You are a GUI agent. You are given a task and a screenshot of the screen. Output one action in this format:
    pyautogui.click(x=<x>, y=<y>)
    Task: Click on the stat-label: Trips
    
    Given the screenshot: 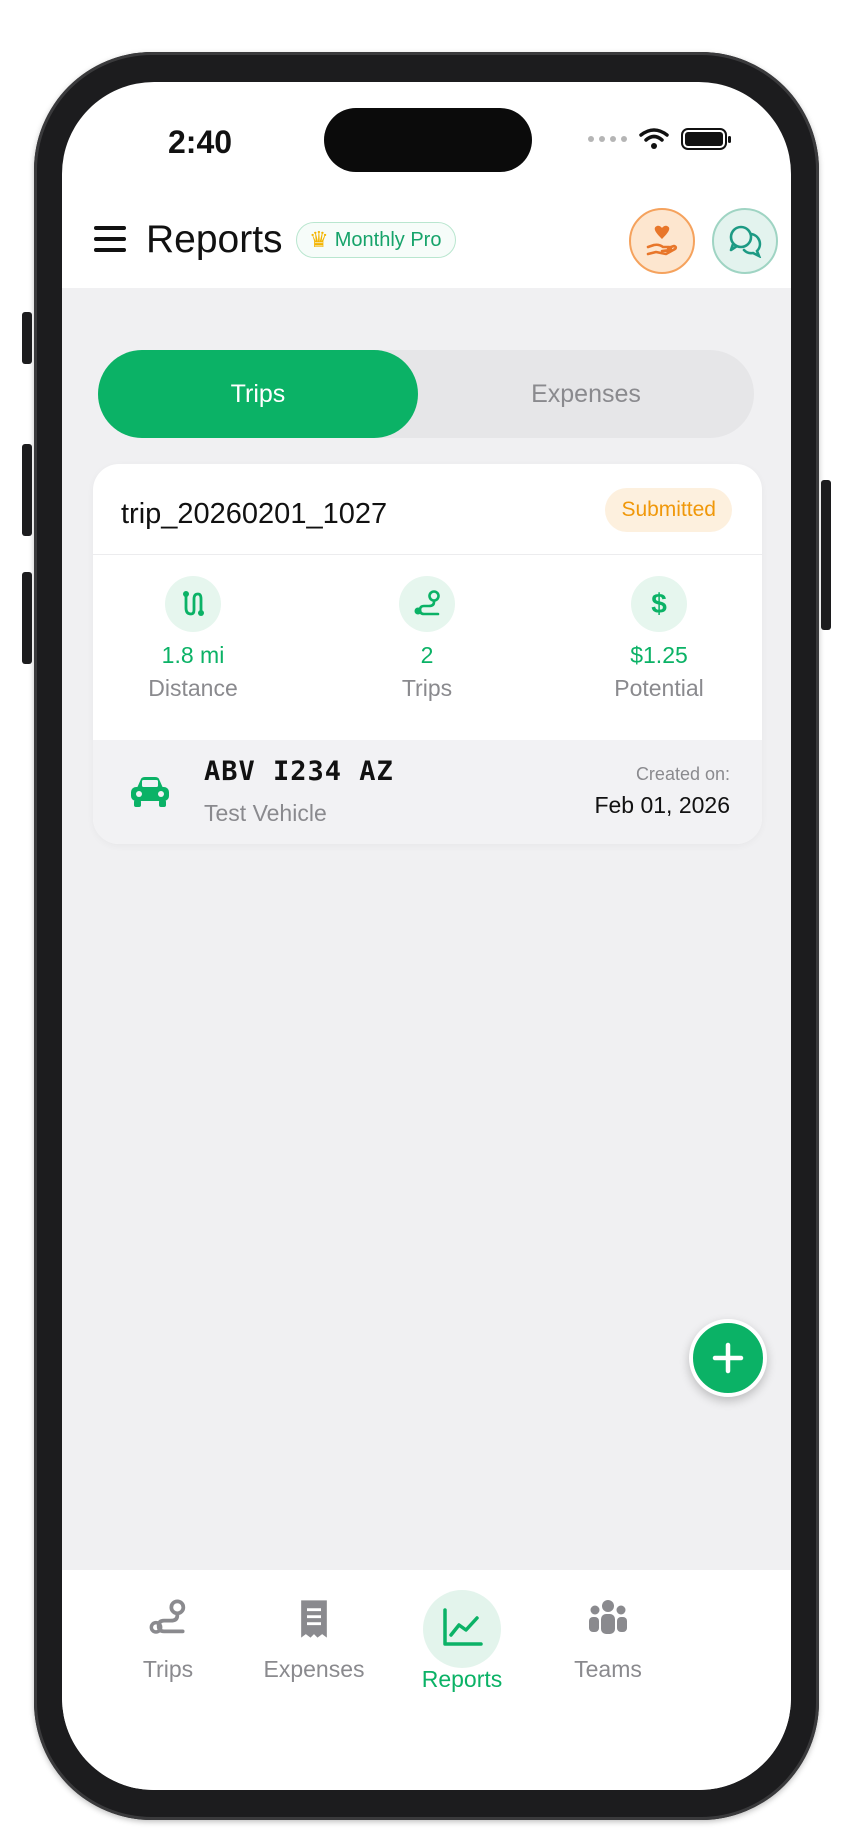 What is the action you would take?
    pyautogui.click(x=427, y=688)
    